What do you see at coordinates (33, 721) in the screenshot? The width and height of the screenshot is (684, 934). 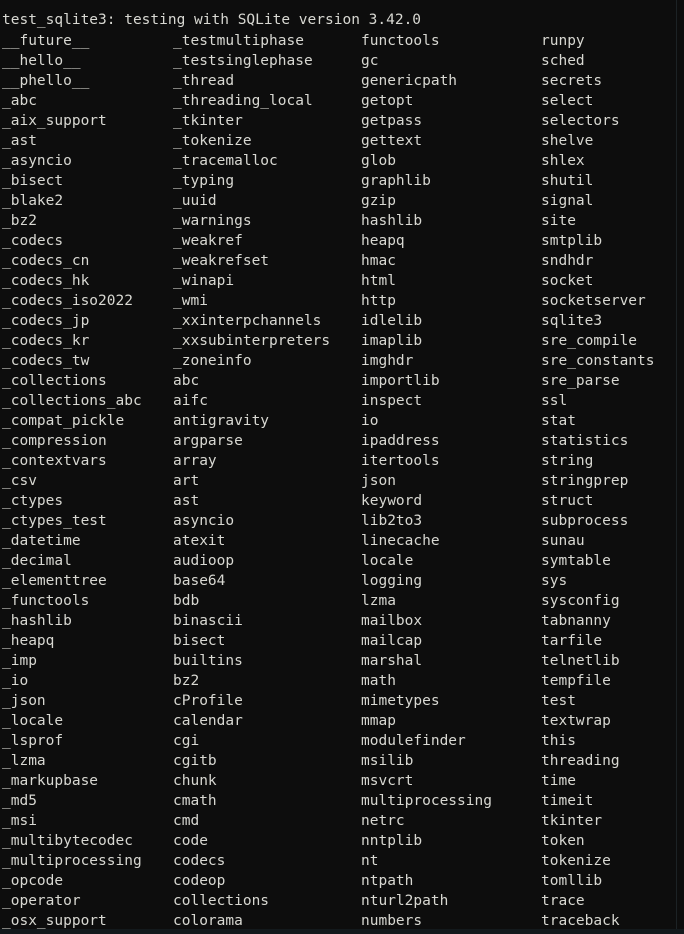 I see `module-name: _locale` at bounding box center [33, 721].